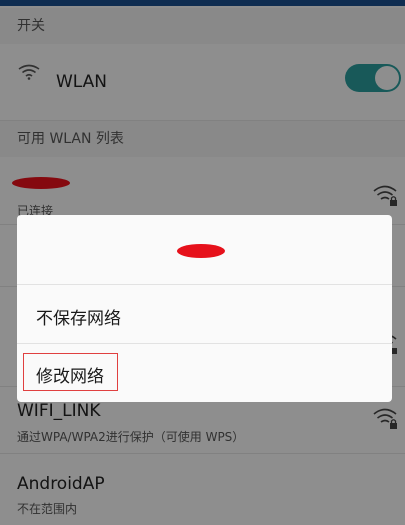  Describe the element at coordinates (204, 314) in the screenshot. I see `forget-network-option: 不保存网络` at that location.